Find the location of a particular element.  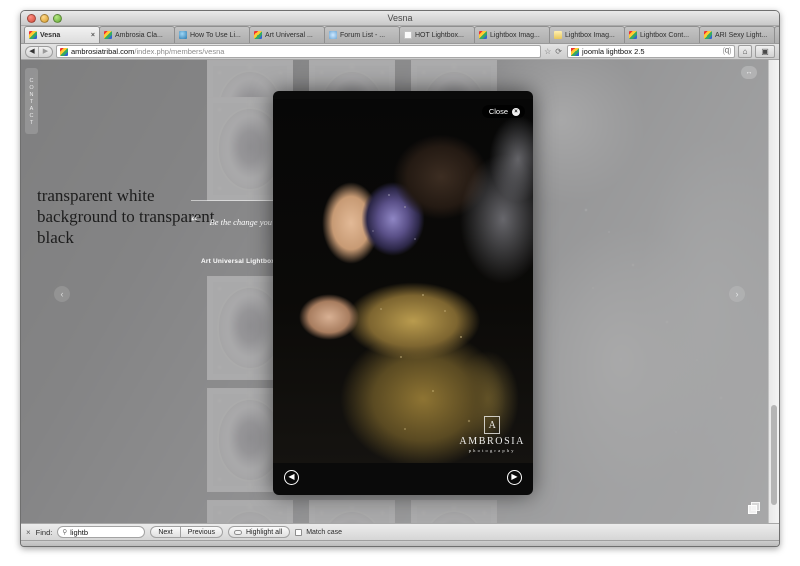

site-favicon-icon is located at coordinates (64, 51).